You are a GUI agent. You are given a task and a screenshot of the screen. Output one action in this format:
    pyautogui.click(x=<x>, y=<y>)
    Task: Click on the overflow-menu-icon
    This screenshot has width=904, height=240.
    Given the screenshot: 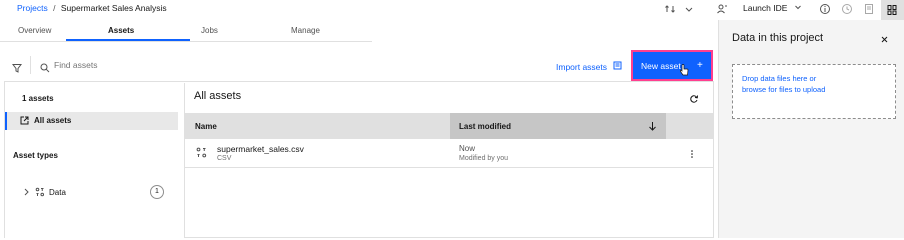 What is the action you would take?
    pyautogui.click(x=692, y=154)
    